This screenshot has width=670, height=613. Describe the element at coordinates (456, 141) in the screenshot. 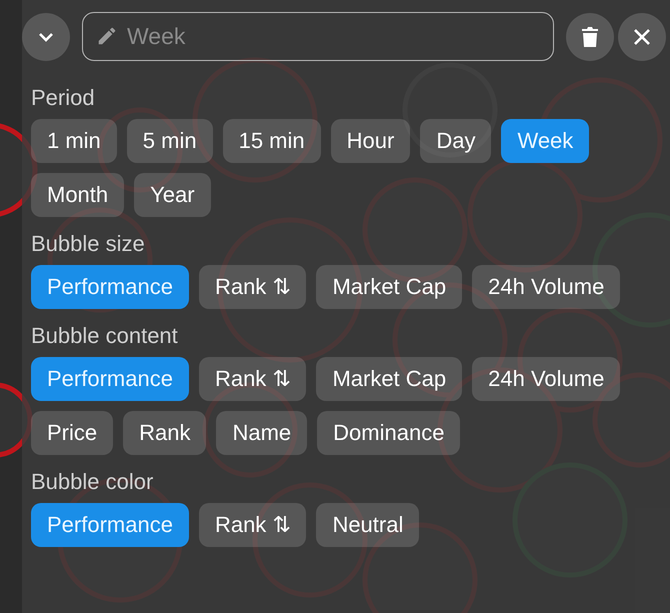

I see `option-chip: Day` at that location.